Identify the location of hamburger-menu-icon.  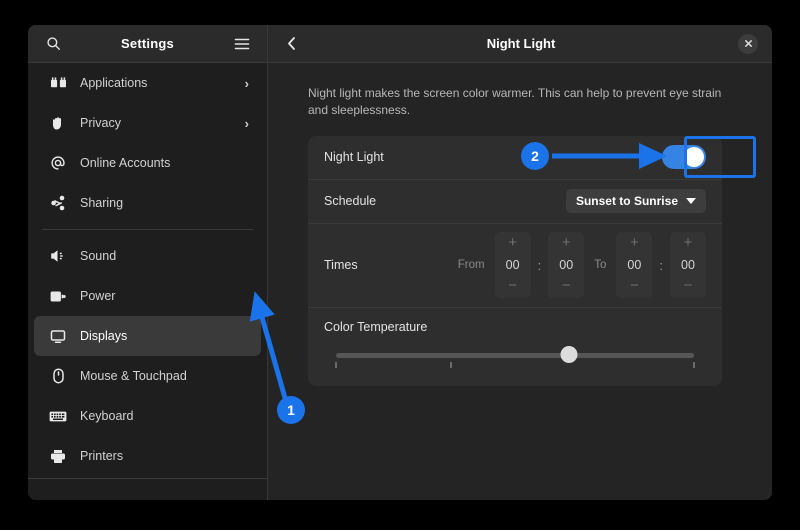
(242, 44).